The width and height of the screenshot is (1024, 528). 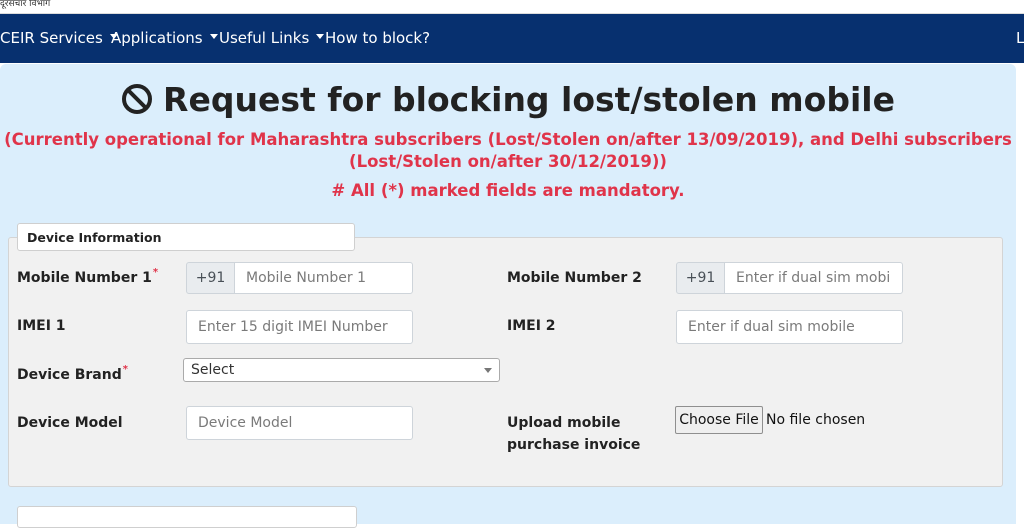 What do you see at coordinates (531, 326) in the screenshot?
I see `imei-2-label: IMEI 2` at bounding box center [531, 326].